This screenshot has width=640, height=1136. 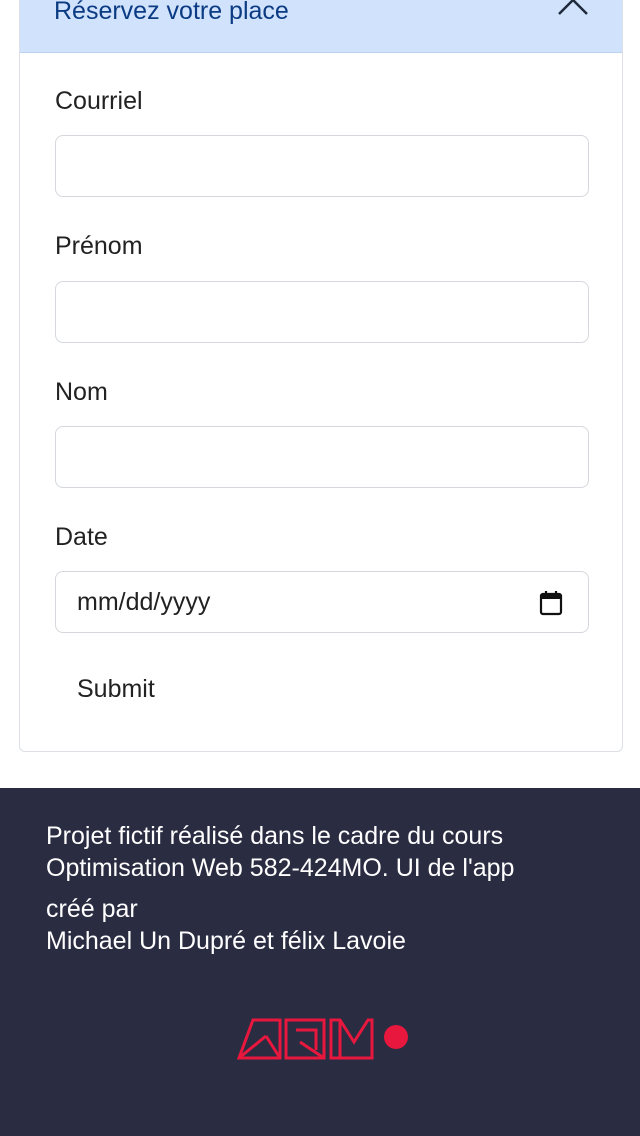 What do you see at coordinates (144, 602) in the screenshot?
I see `date-placeholder: mm/dd/yyyy` at bounding box center [144, 602].